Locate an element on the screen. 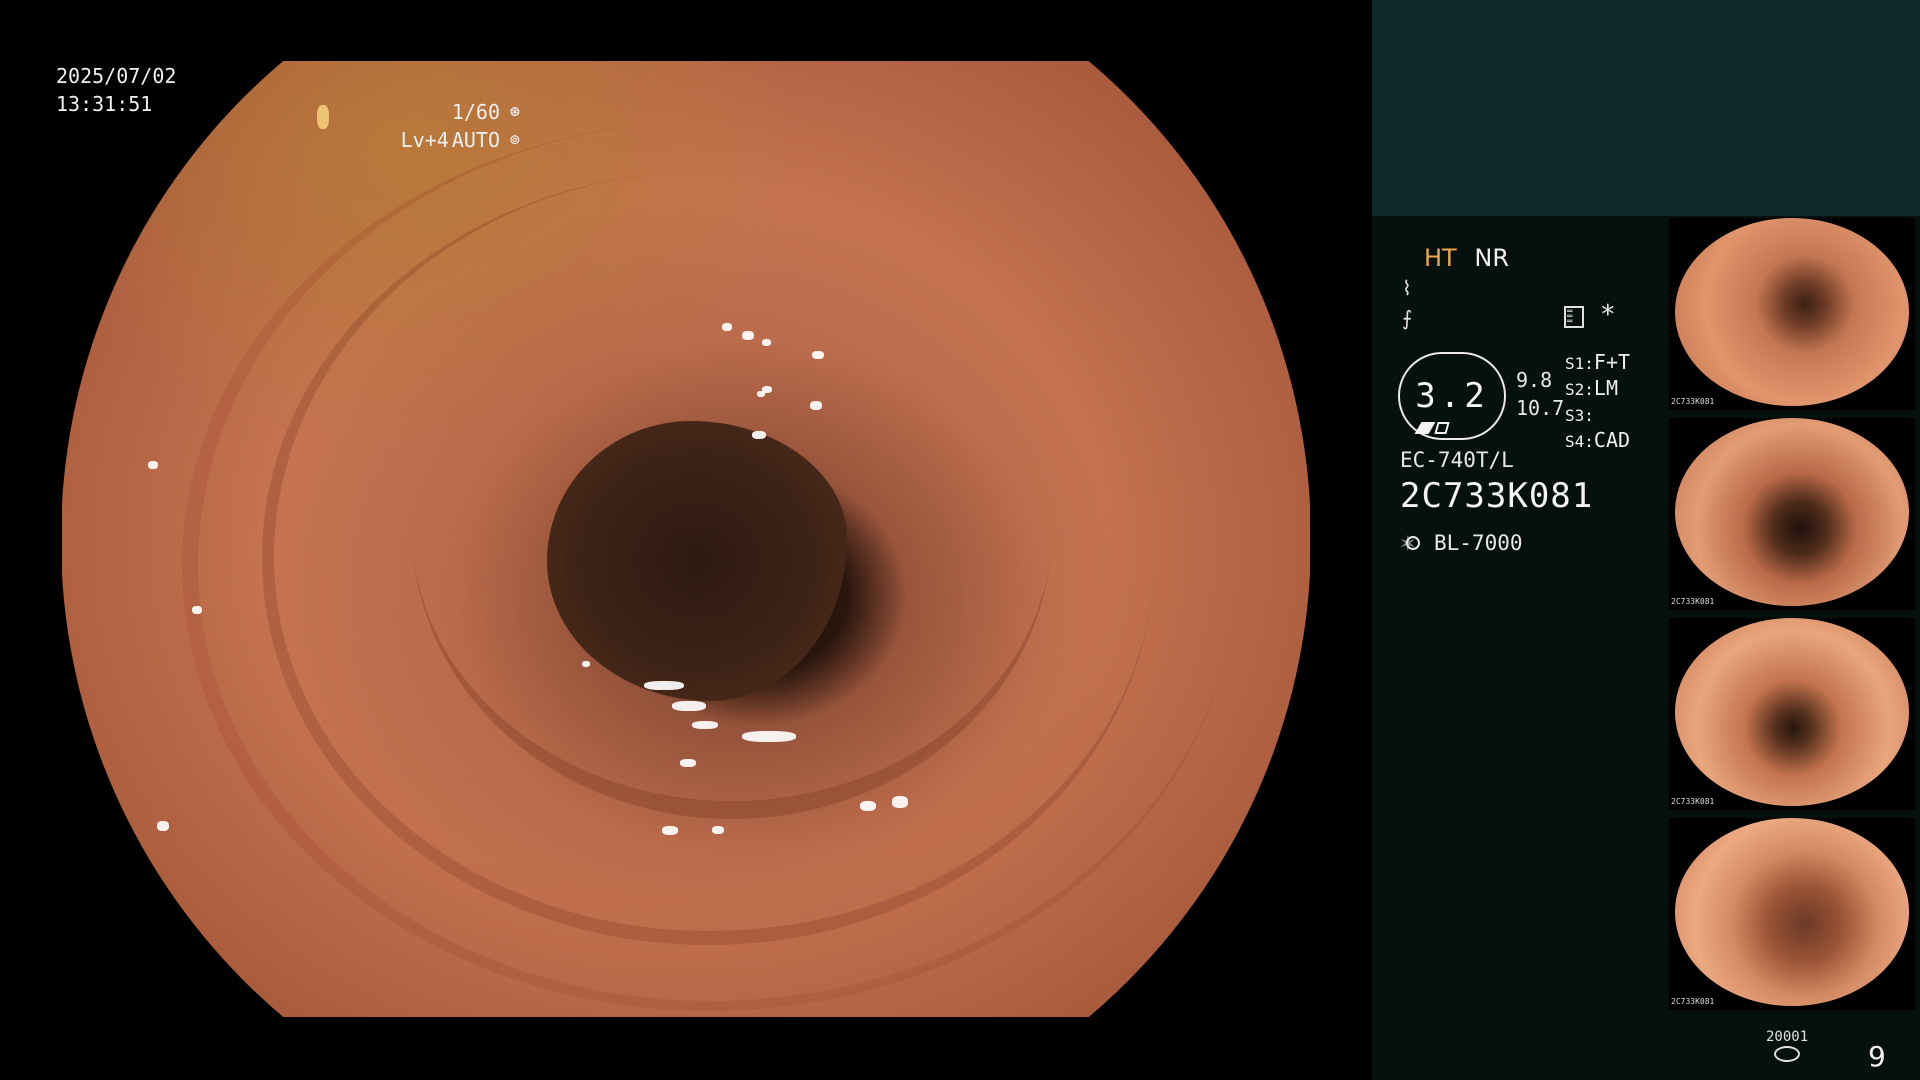  shutter-speed-text: 1/60 is located at coordinates (475, 112).